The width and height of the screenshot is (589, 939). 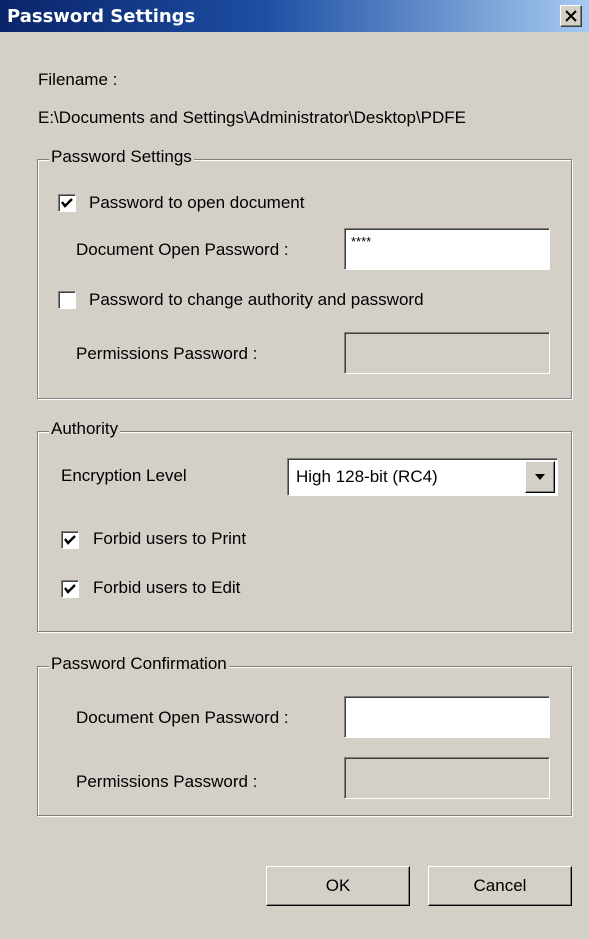 What do you see at coordinates (139, 664) in the screenshot?
I see `password-confirmation-legend: Password Confirmation` at bounding box center [139, 664].